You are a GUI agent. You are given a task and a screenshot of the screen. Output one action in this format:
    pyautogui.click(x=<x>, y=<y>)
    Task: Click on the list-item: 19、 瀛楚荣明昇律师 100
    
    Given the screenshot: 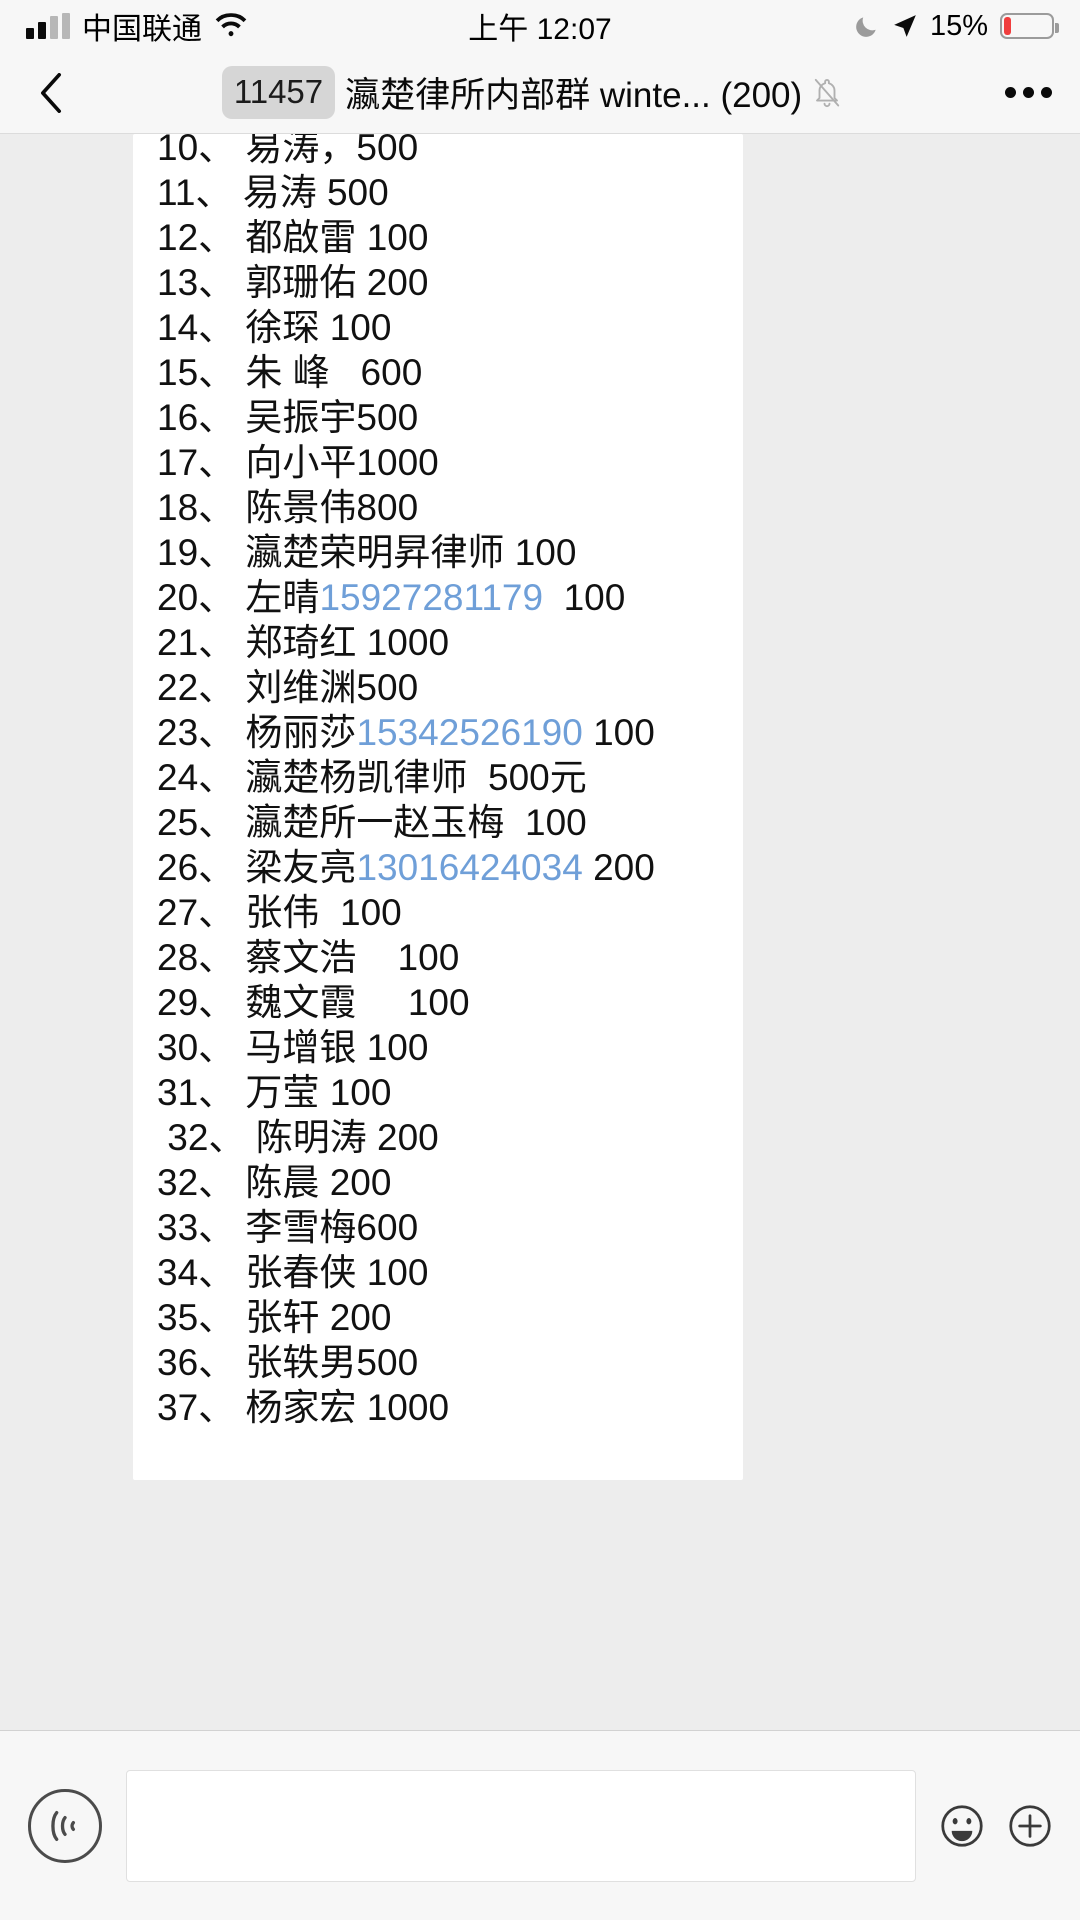 What is the action you would take?
    pyautogui.click(x=367, y=552)
    